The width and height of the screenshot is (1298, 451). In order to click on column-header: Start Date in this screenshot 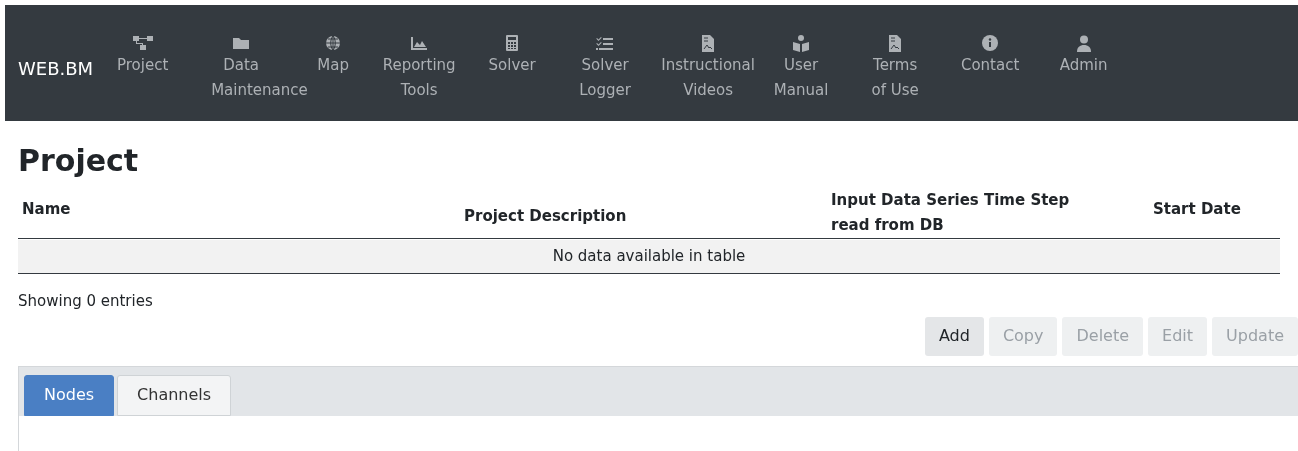, I will do `click(1197, 209)`.